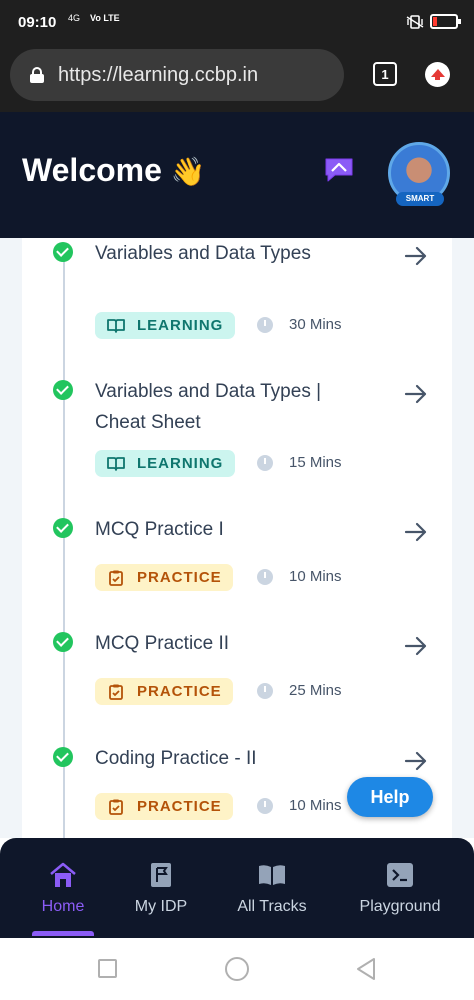 The image size is (474, 1000). What do you see at coordinates (237, 175) in the screenshot?
I see `app-header: Welcome 👋 SMART` at bounding box center [237, 175].